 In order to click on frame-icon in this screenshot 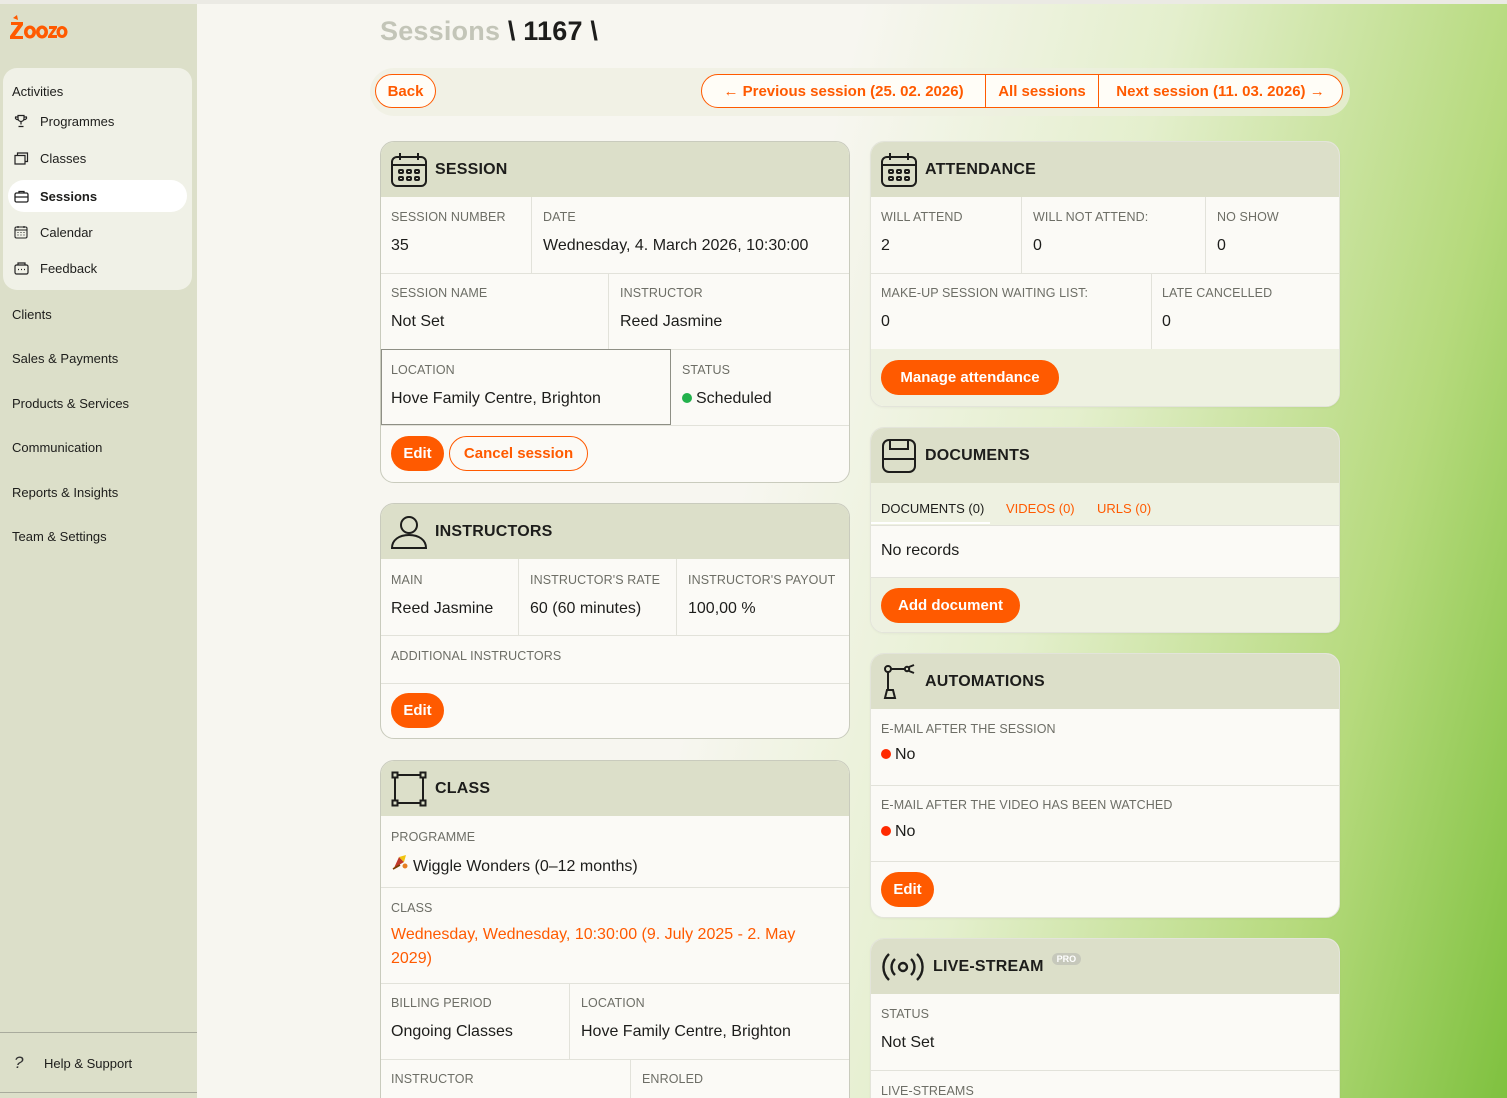, I will do `click(409, 789)`.